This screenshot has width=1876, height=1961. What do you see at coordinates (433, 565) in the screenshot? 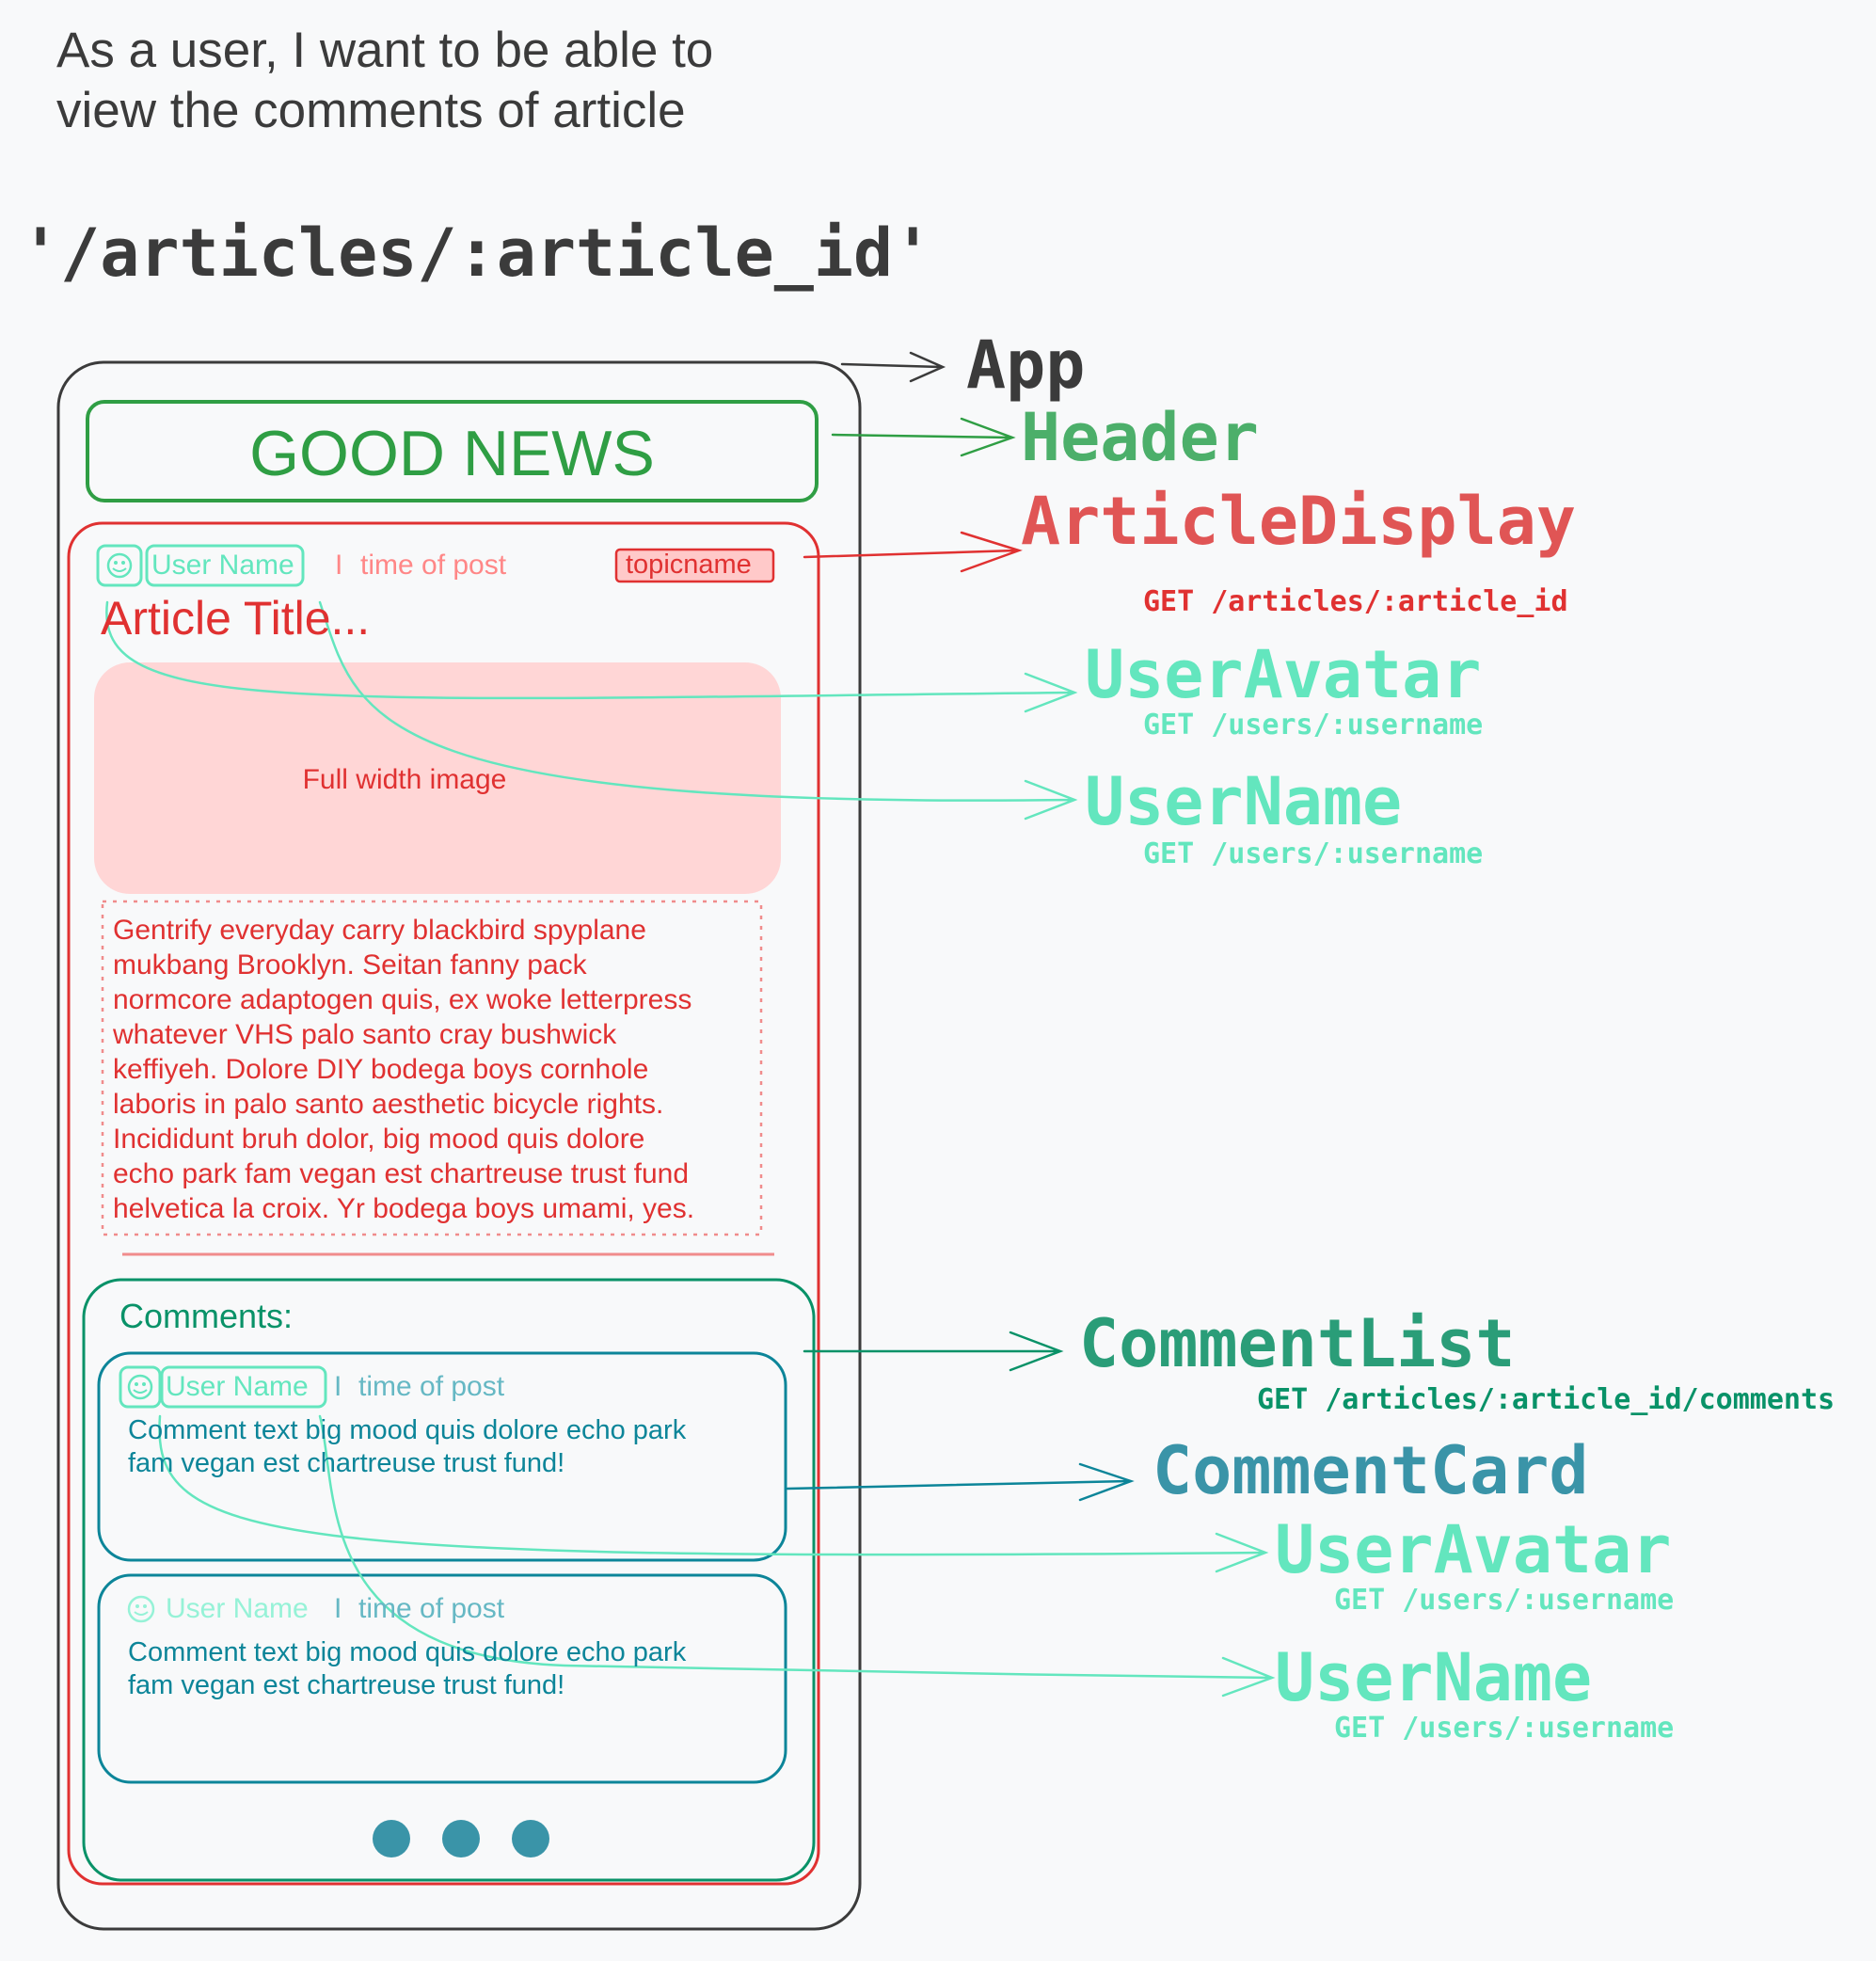
I see `article-time: time of post` at bounding box center [433, 565].